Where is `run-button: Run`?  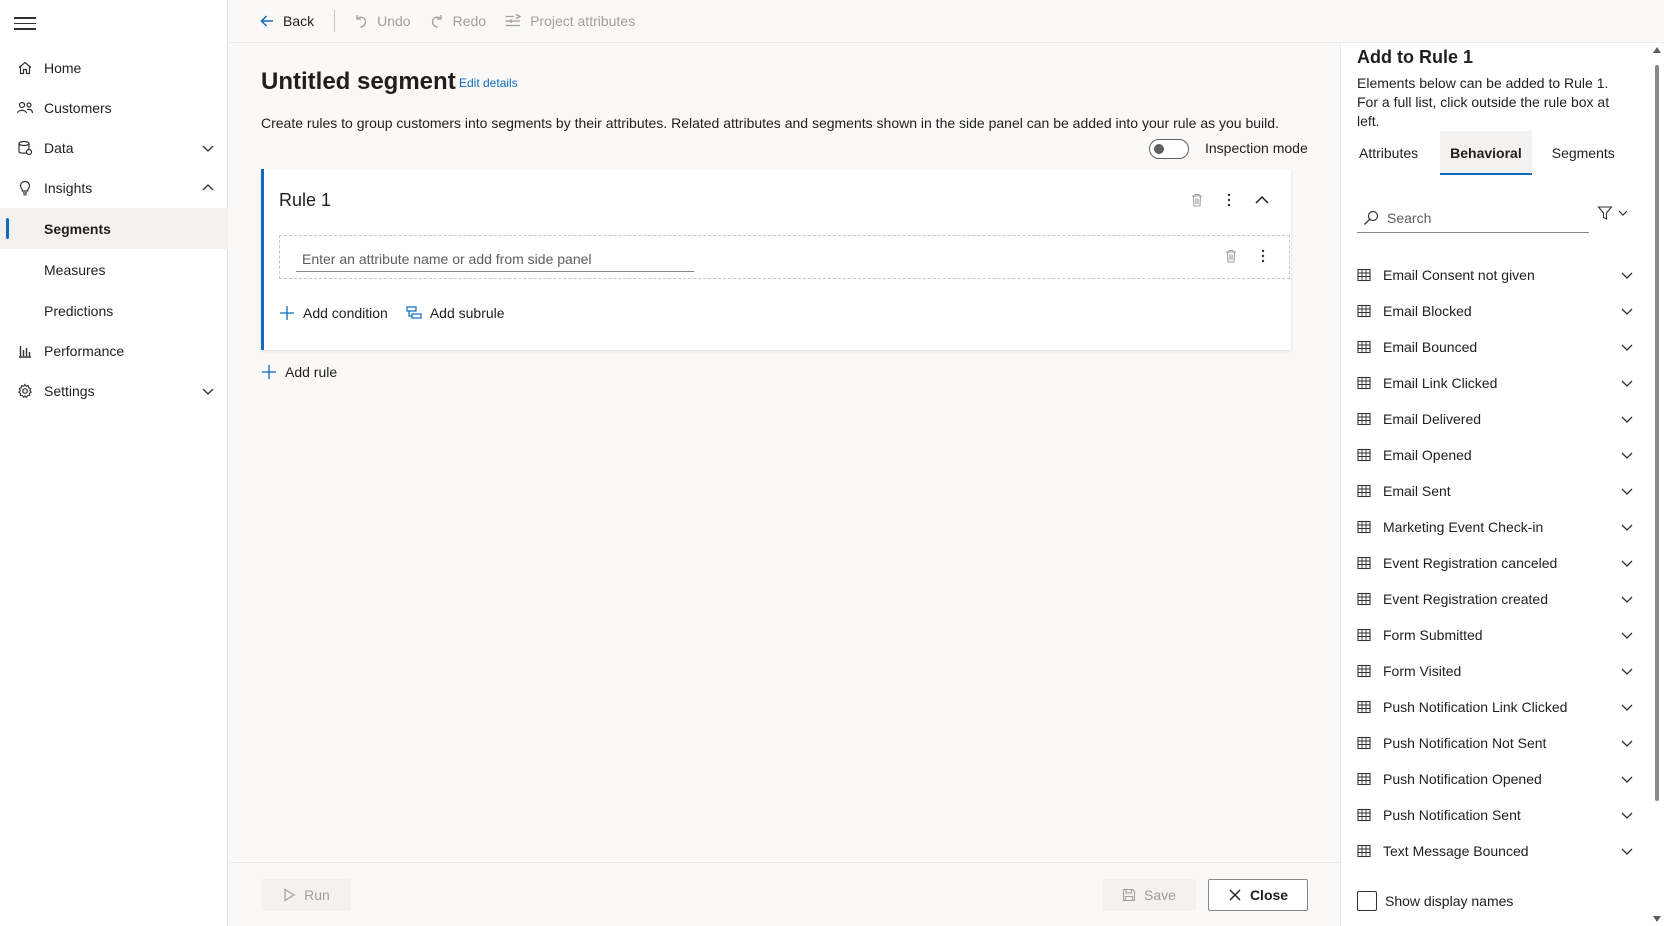
run-button: Run is located at coordinates (306, 895).